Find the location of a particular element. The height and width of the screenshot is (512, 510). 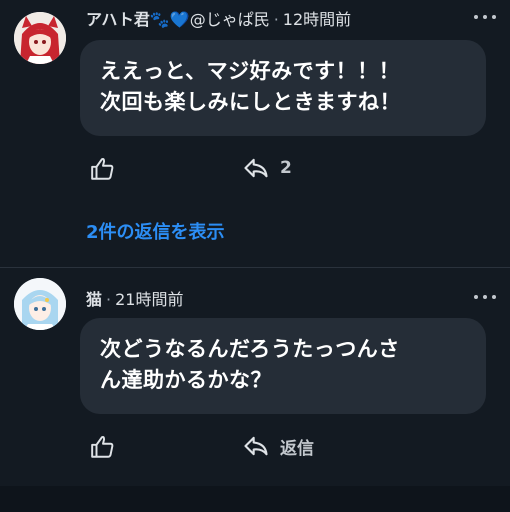

reply-button: 返信 is located at coordinates (278, 446).